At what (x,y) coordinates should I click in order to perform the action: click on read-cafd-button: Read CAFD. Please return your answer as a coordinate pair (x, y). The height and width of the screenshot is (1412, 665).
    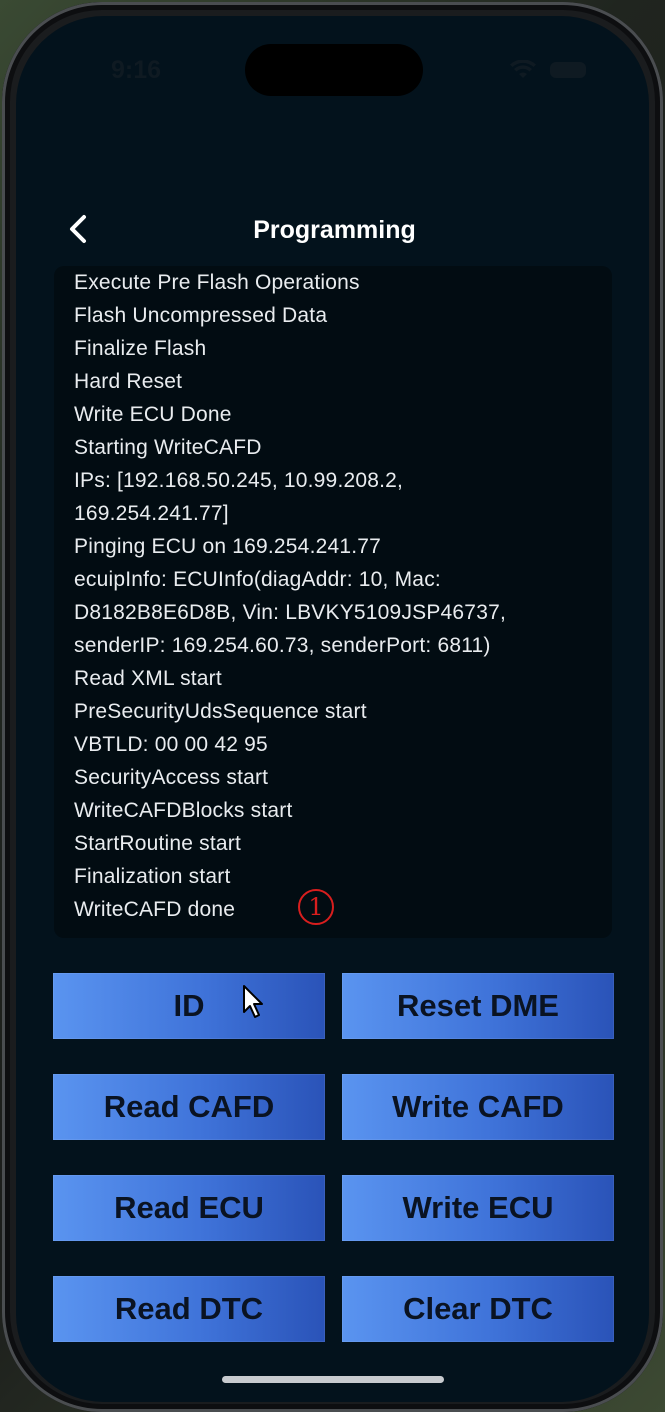
    Looking at the image, I should click on (189, 1107).